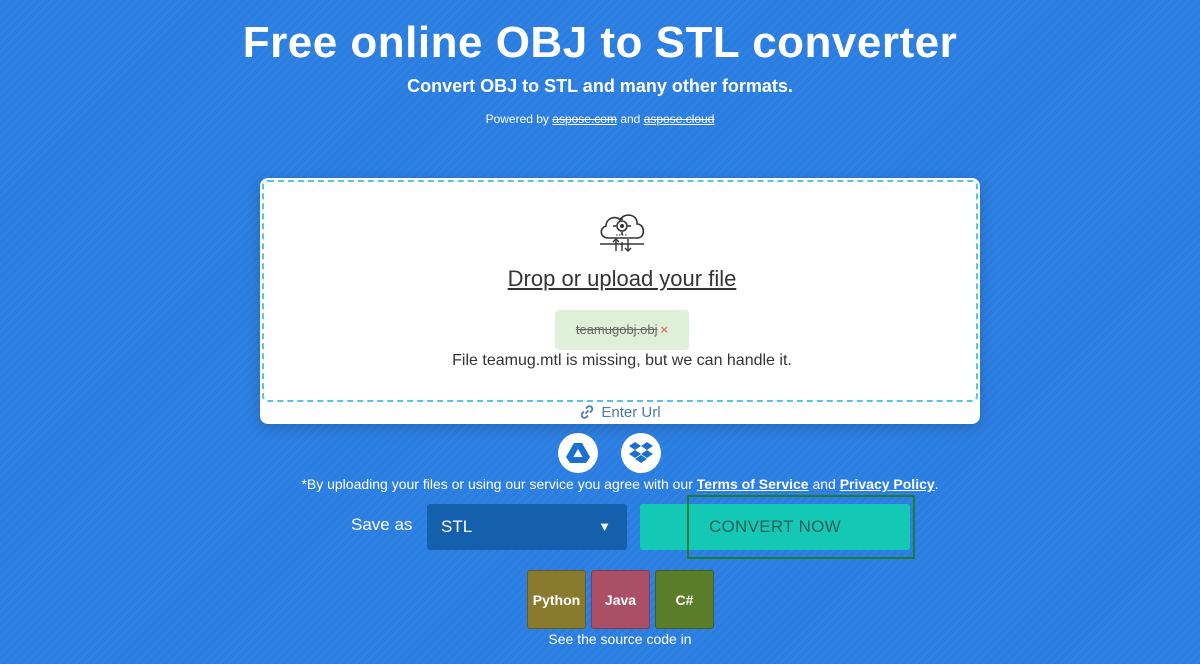 This screenshot has width=1200, height=664. I want to click on powered-and: and, so click(630, 119).